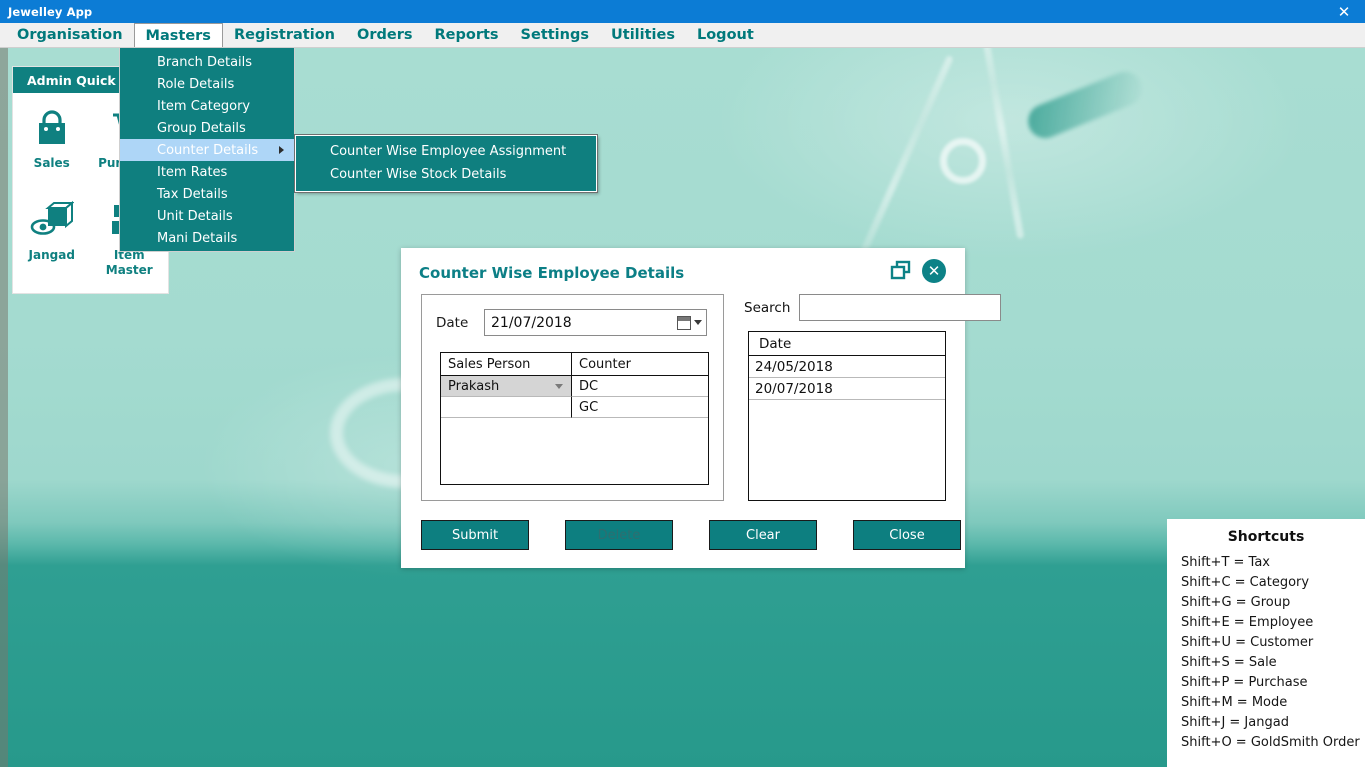  What do you see at coordinates (207, 62) in the screenshot?
I see `dropdown-item-branch-details: Branch Details` at bounding box center [207, 62].